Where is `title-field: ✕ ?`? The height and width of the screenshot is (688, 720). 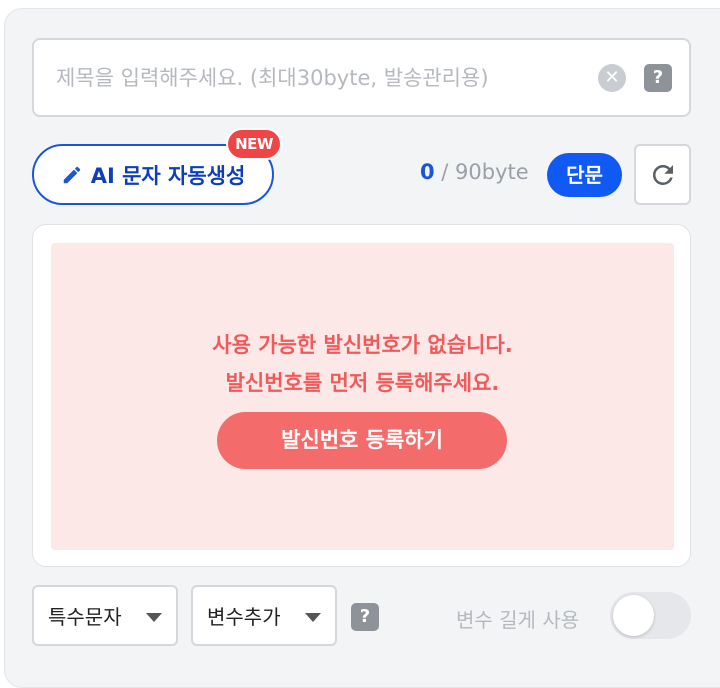 title-field: ✕ ? is located at coordinates (361, 77).